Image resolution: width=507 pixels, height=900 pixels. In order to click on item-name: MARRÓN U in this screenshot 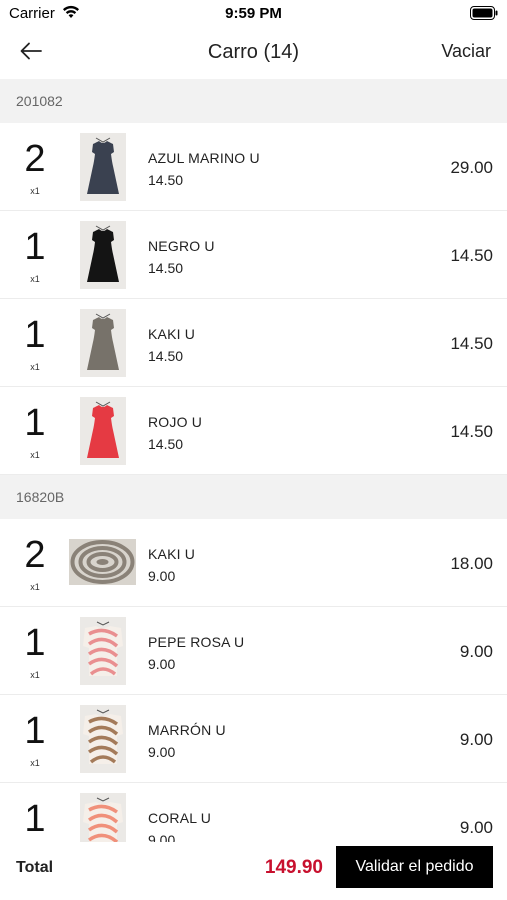, I will do `click(187, 730)`.